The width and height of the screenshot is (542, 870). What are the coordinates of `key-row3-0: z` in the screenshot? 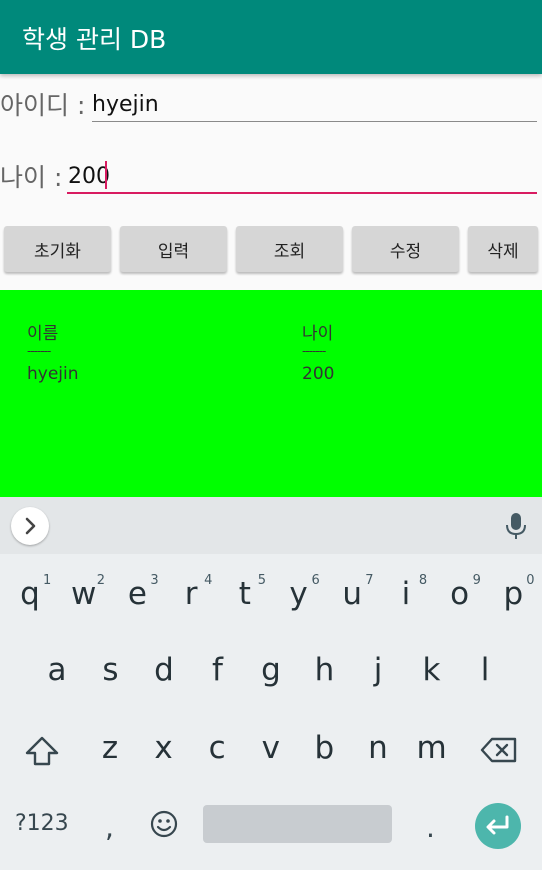 It's located at (110, 748).